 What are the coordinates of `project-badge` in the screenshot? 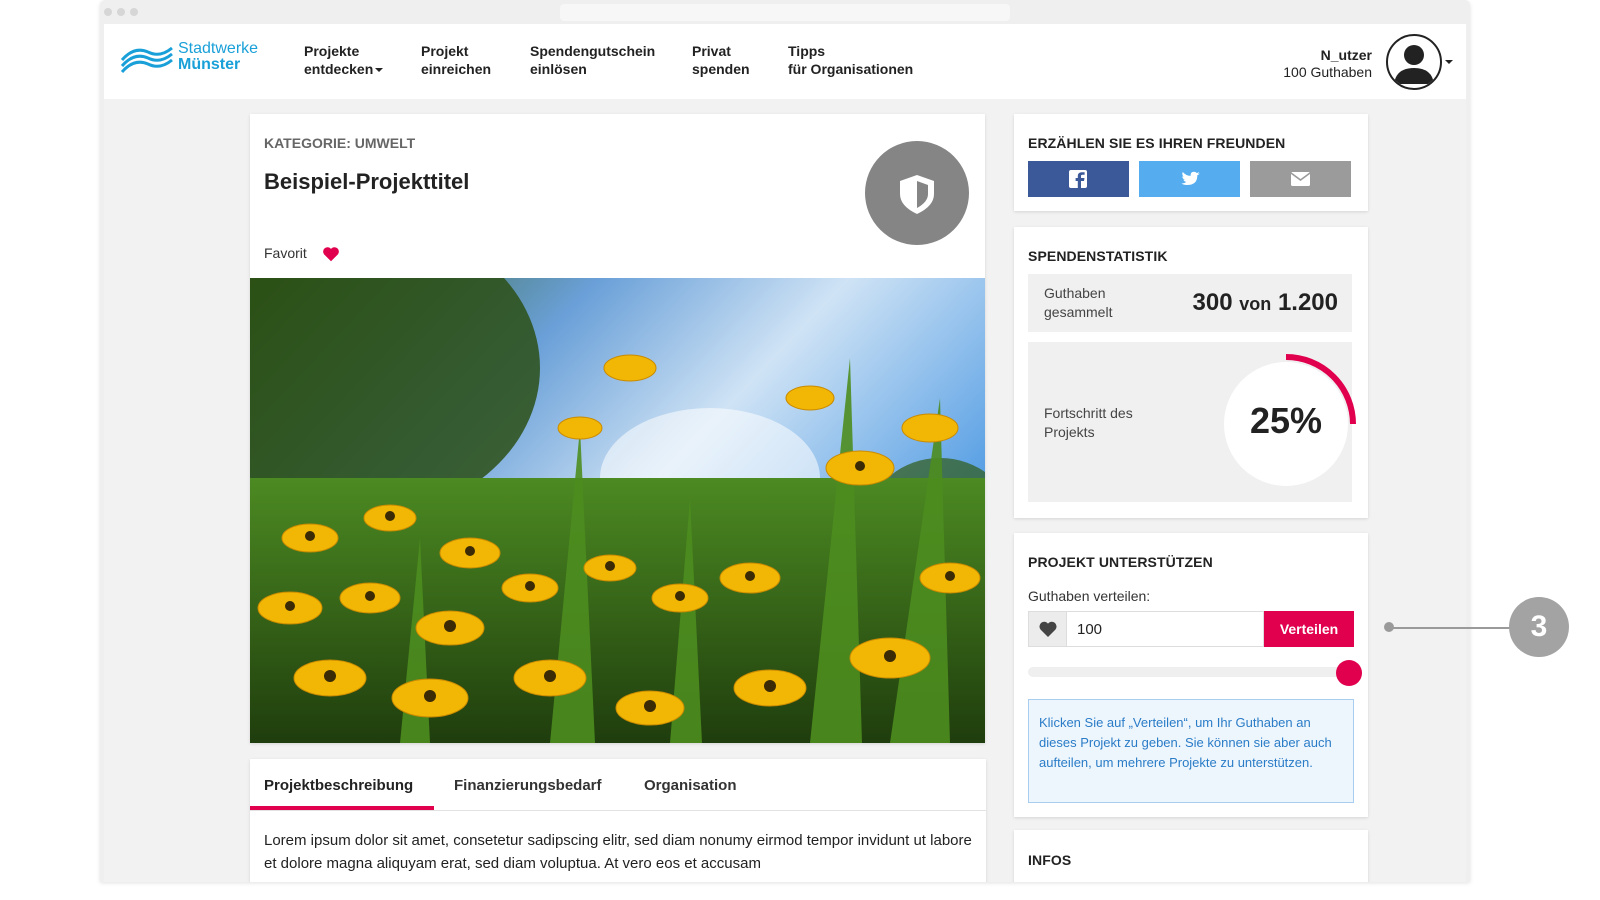 It's located at (917, 193).